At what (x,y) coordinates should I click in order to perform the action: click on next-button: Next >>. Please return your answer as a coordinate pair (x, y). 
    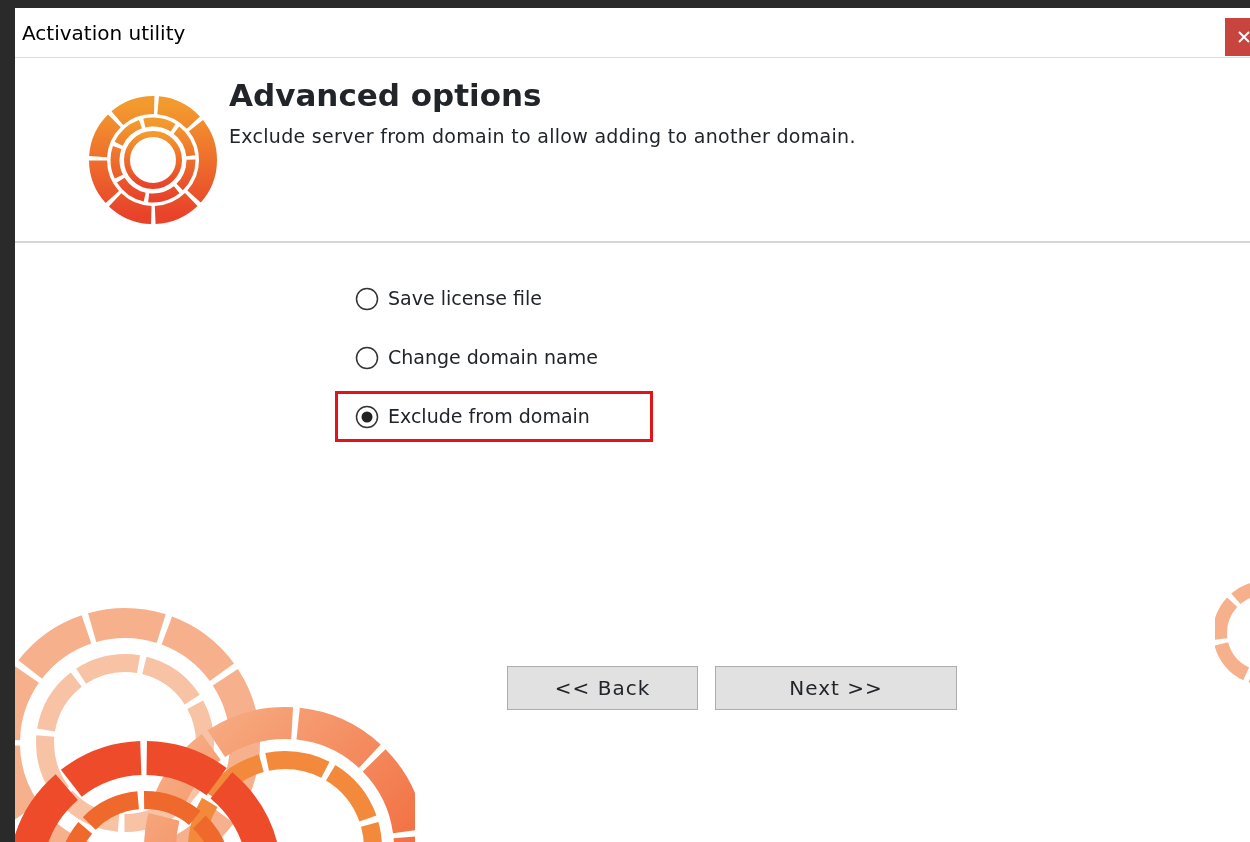
    Looking at the image, I should click on (836, 688).